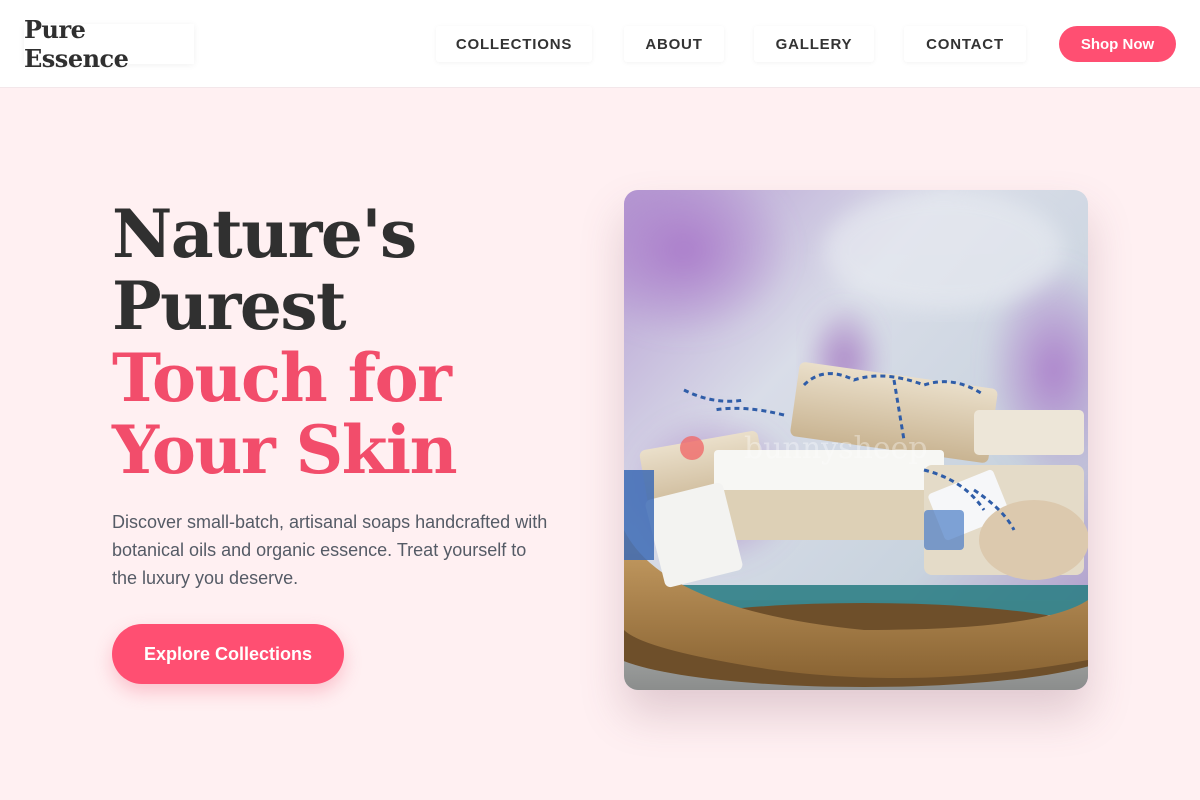 This screenshot has width=1200, height=800. What do you see at coordinates (514, 44) in the screenshot?
I see `nav-link-collections: COLLECTIONS` at bounding box center [514, 44].